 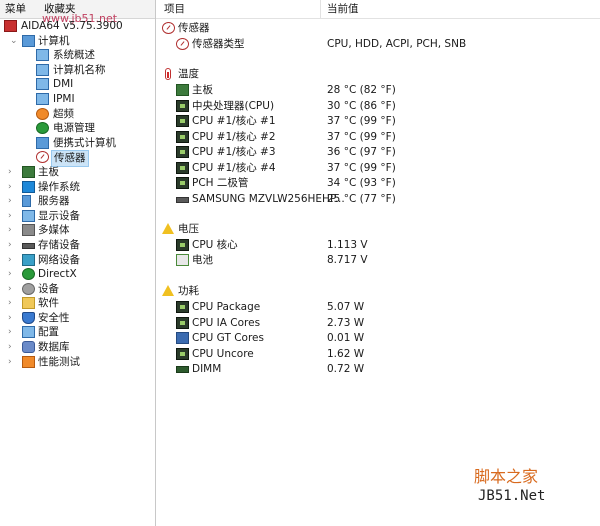 I want to click on table-row: 主板 28 °C (82 °F), so click(x=378, y=90).